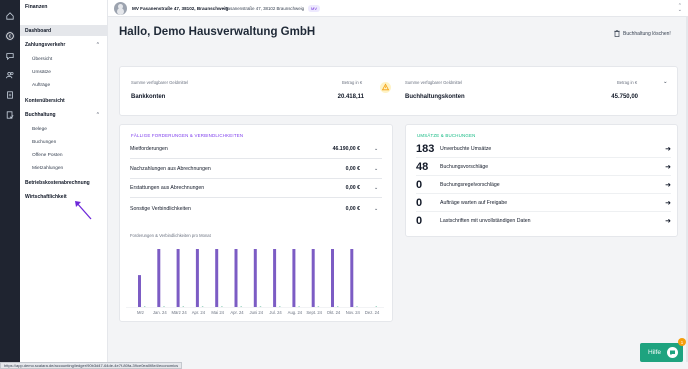  I want to click on delete-accounting-button: Buchhaltung löschen!, so click(642, 33).